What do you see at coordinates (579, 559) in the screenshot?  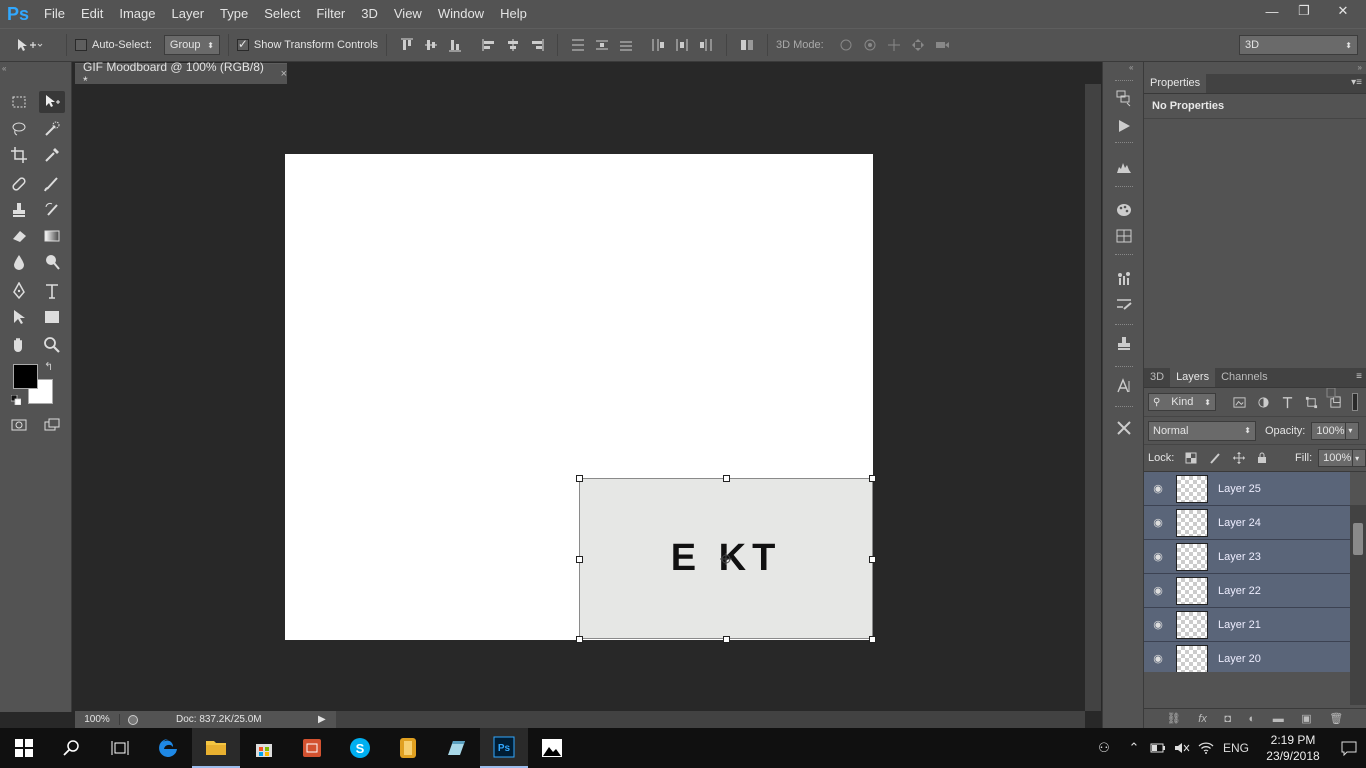 I see `transform-handle-left` at bounding box center [579, 559].